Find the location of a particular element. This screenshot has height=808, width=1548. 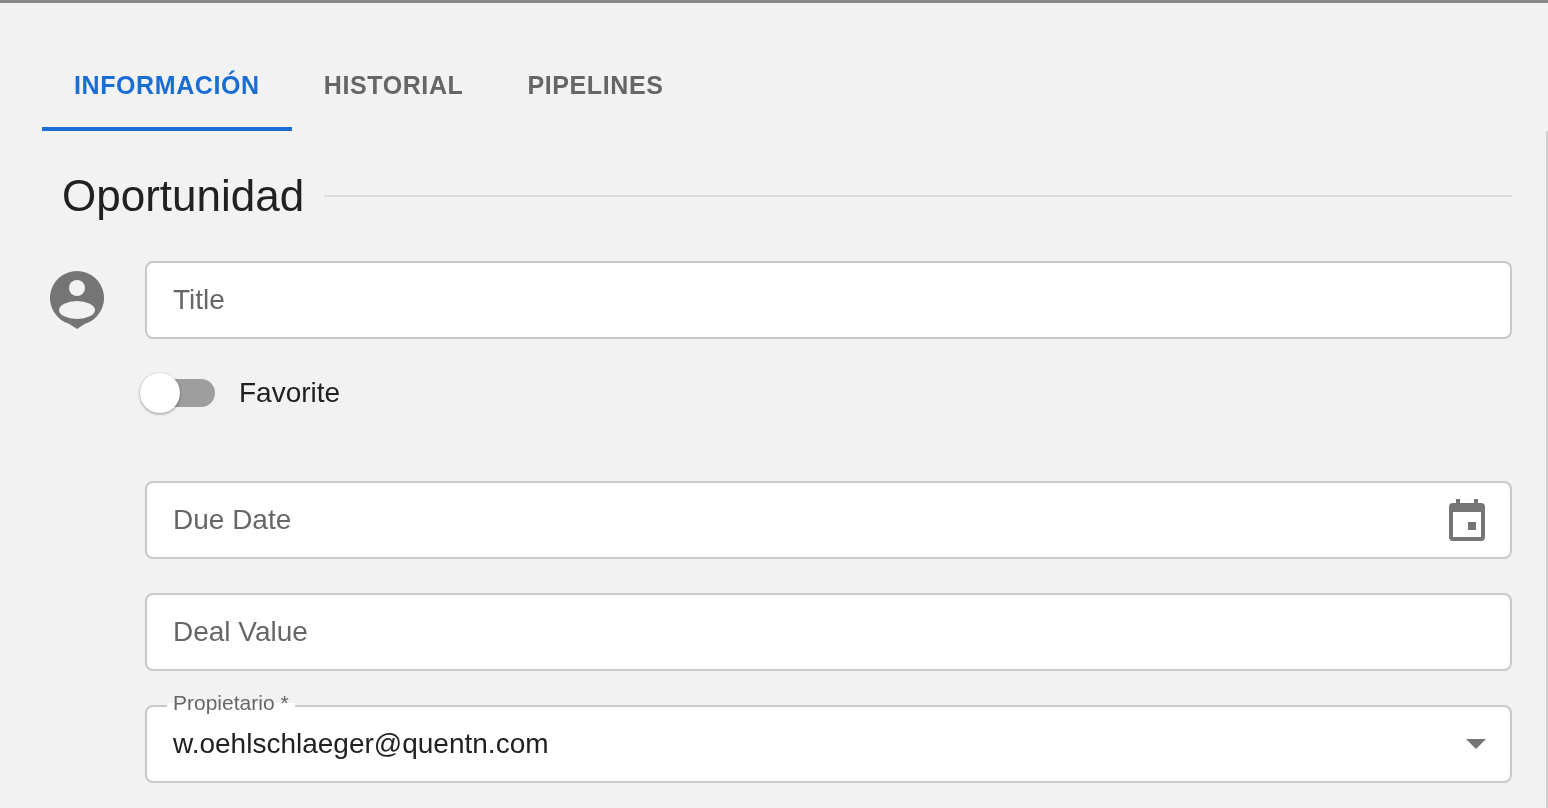

text-field: Deal Value is located at coordinates (828, 632).